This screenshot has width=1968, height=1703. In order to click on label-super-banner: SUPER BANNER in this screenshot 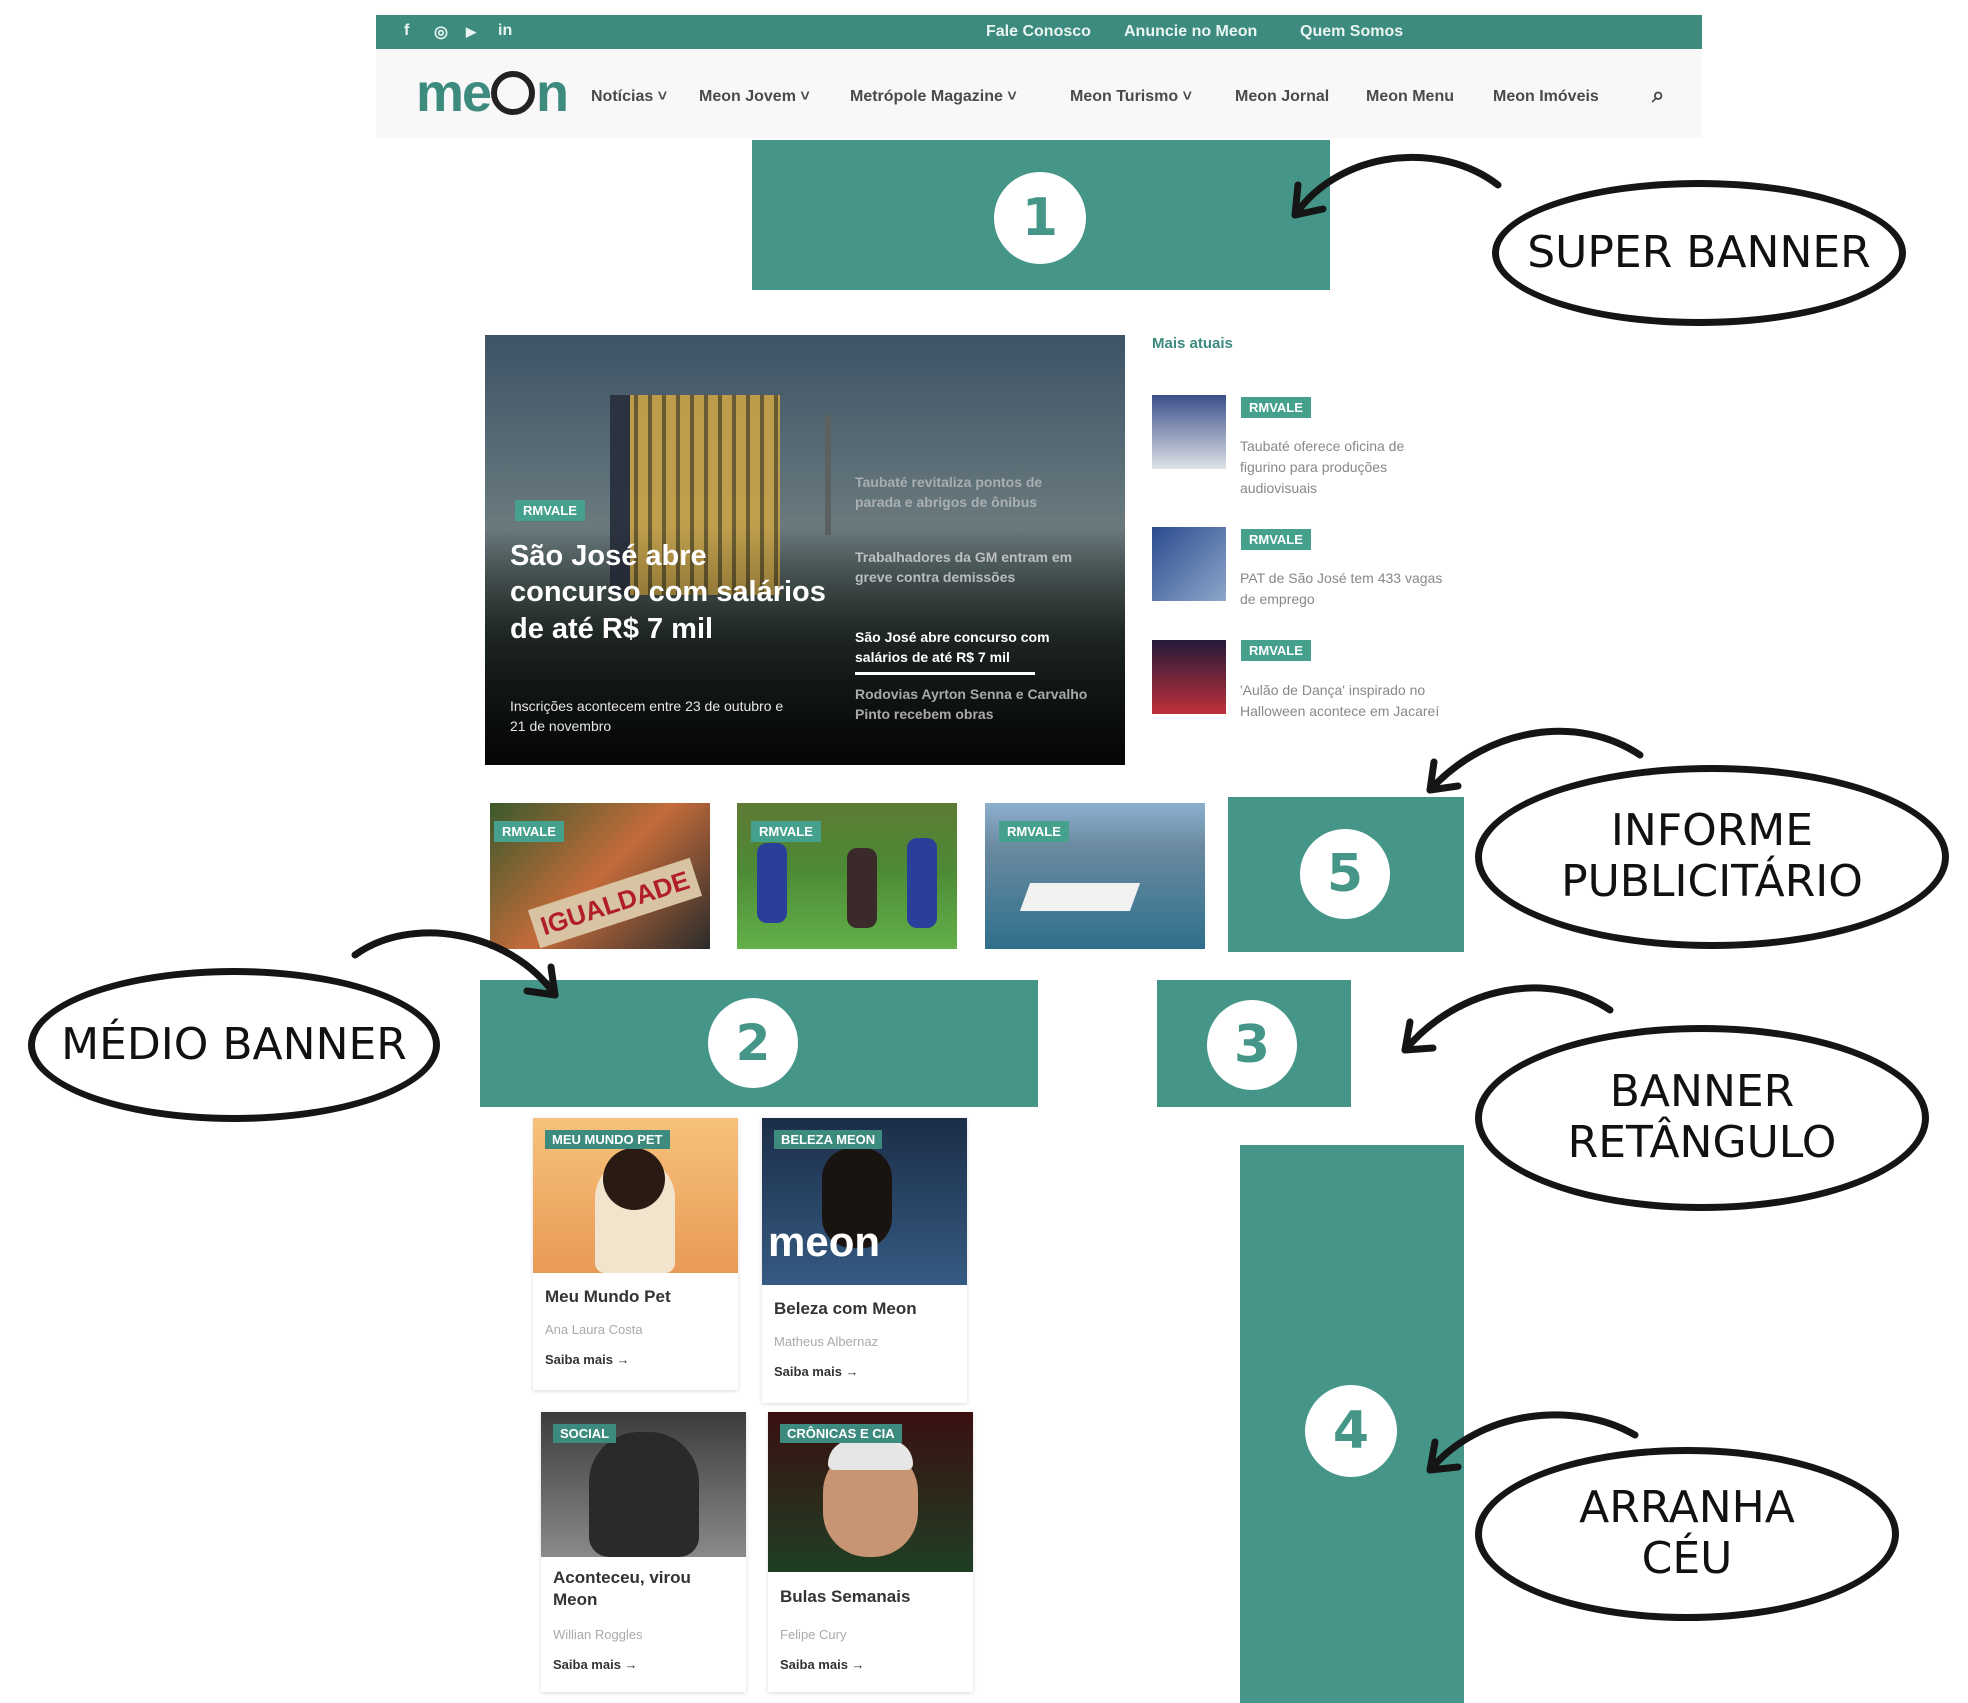, I will do `click(1699, 253)`.